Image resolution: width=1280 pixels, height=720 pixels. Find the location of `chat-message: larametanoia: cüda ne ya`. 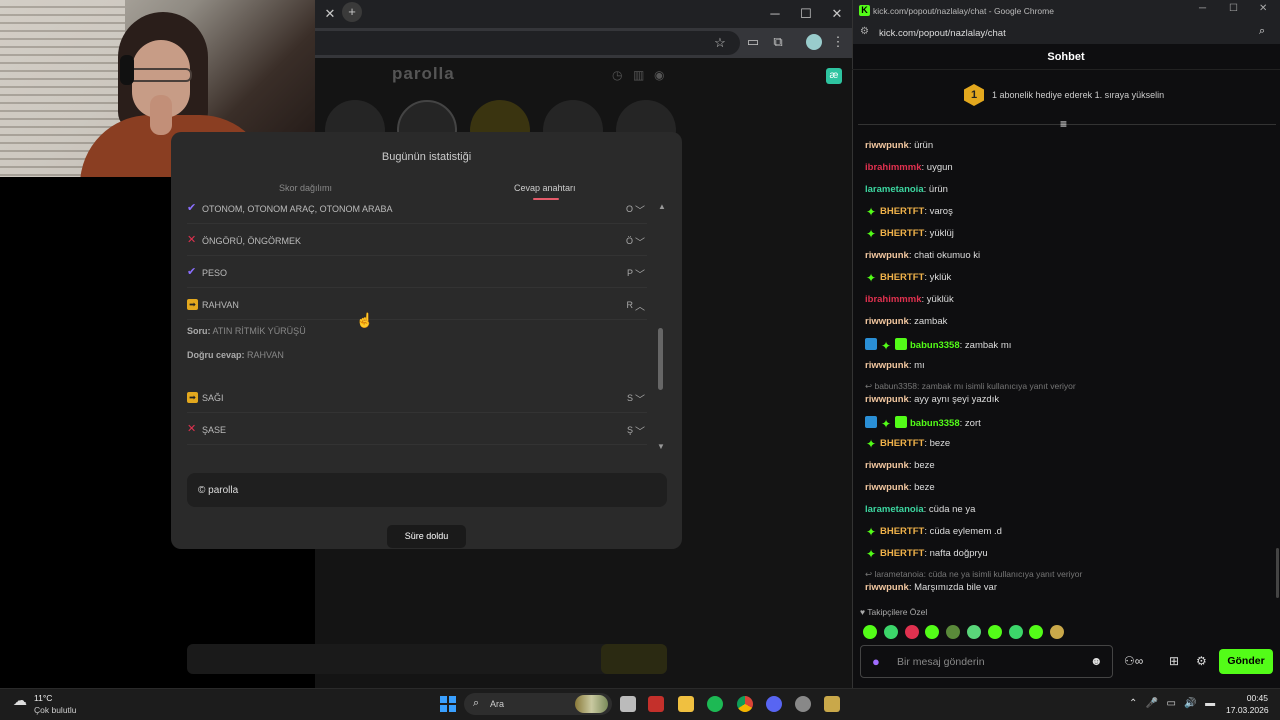

chat-message: larametanoia: cüda ne ya is located at coordinates (920, 509).